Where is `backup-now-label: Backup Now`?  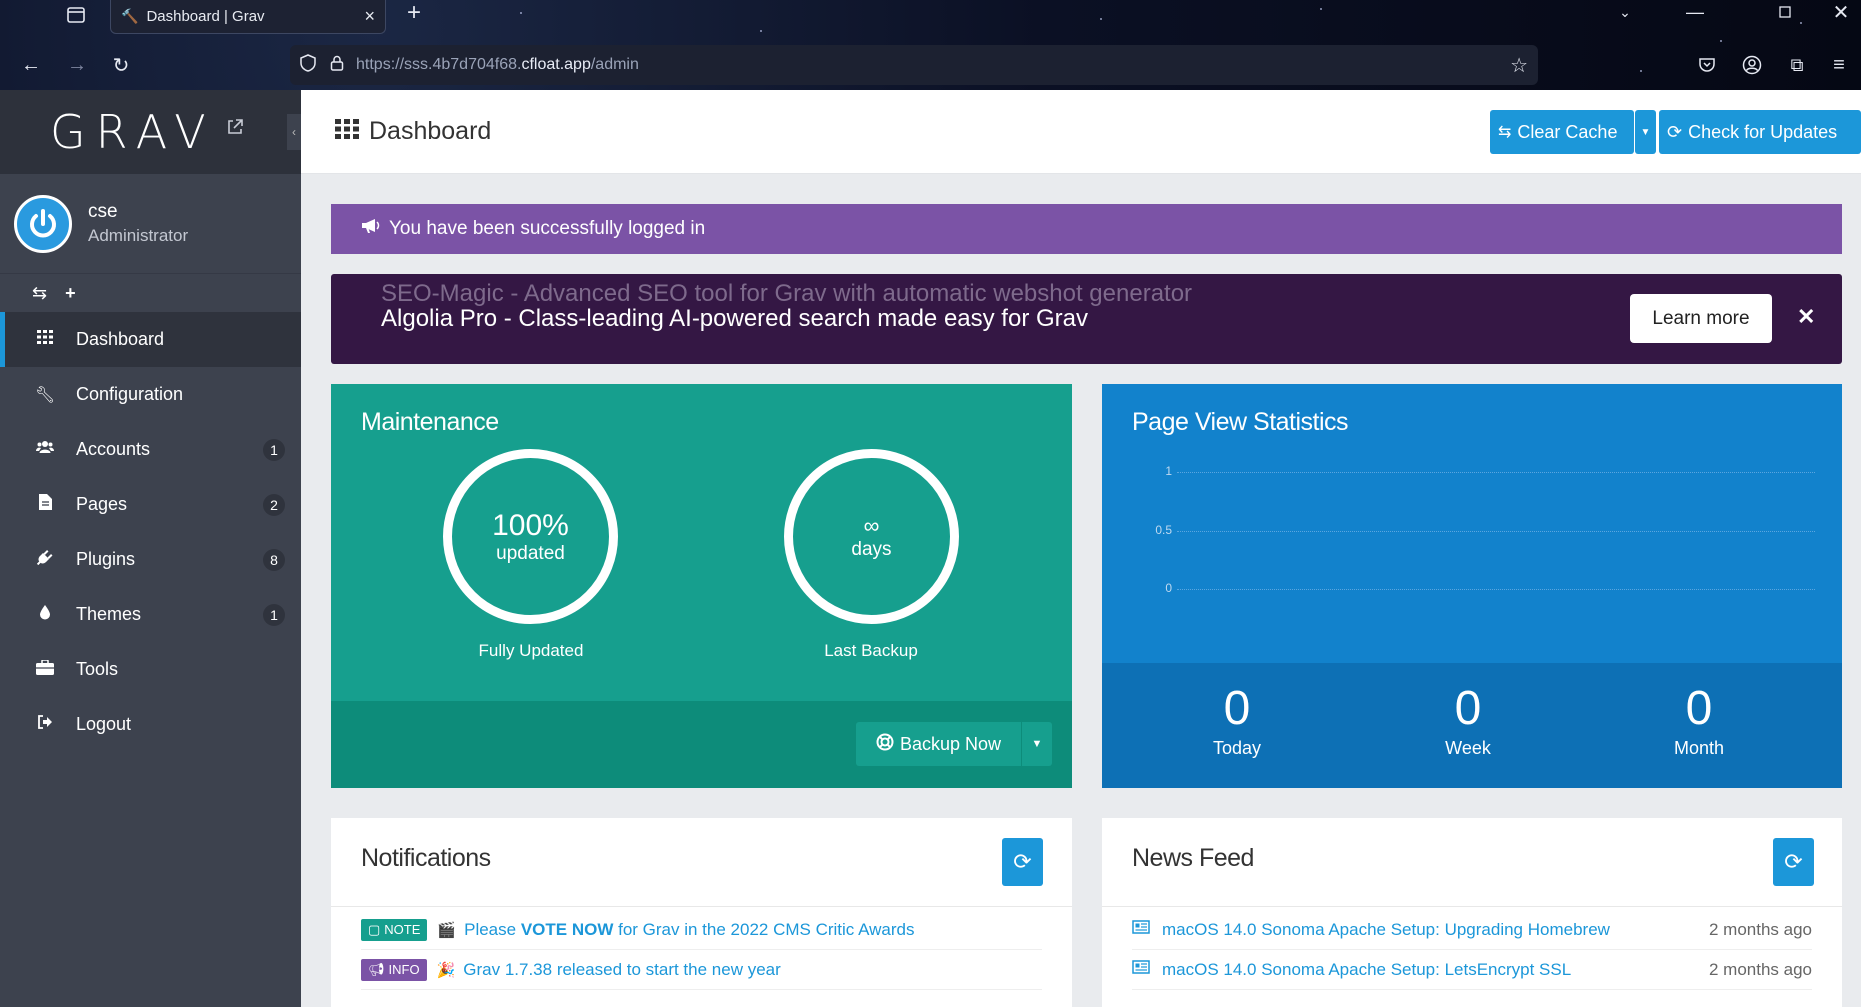 backup-now-label: Backup Now is located at coordinates (950, 743).